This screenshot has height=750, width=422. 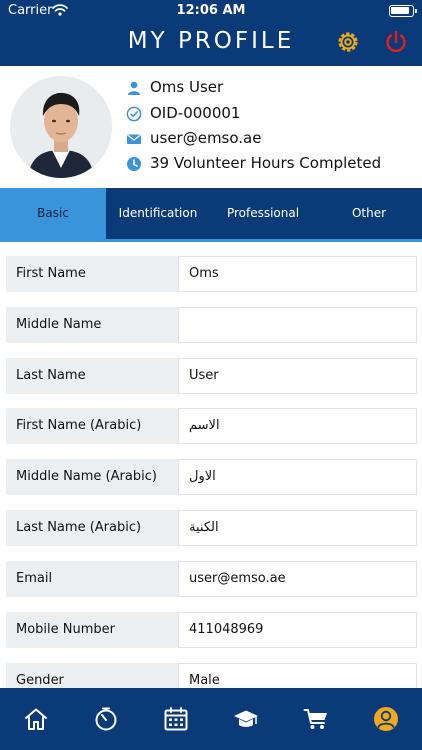 I want to click on mobile-number-field: 411048969, so click(x=297, y=630).